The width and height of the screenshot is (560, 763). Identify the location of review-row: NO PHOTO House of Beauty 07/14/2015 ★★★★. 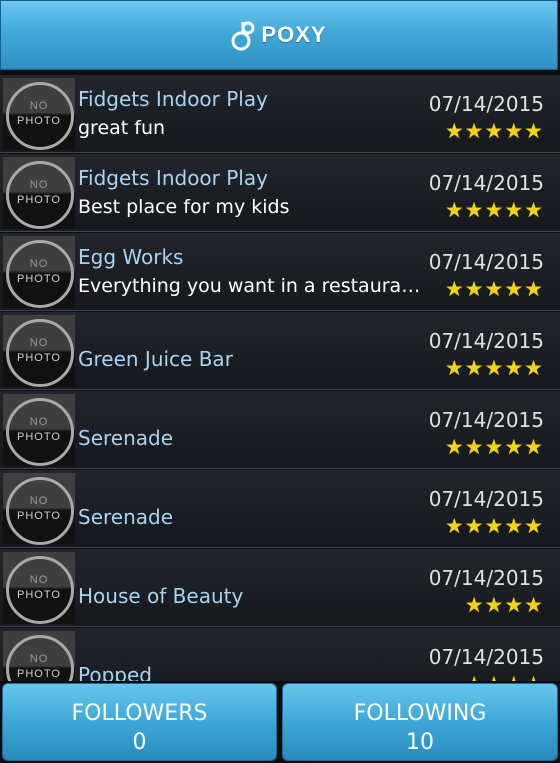
(280, 588).